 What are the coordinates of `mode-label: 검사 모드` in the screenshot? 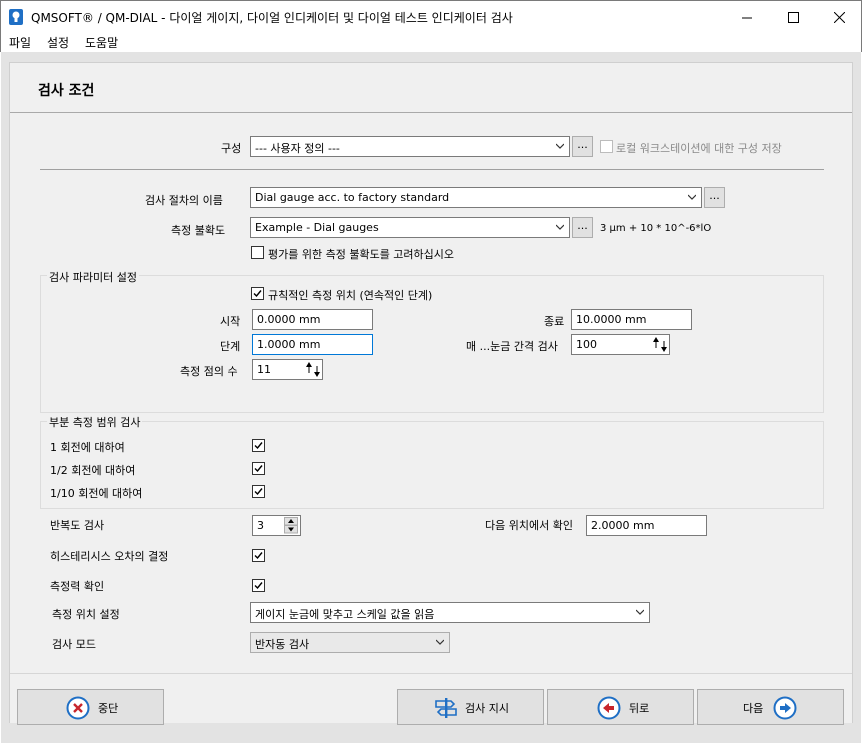 It's located at (74, 644).